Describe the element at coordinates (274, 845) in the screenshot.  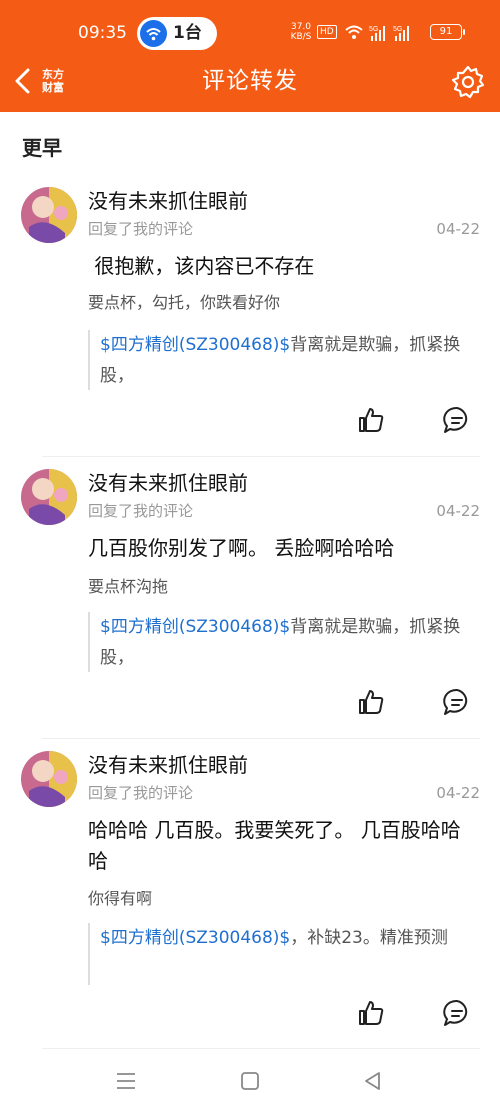
I see `reply-content: 哈哈哈 几百股。我要笑死了。 几百股哈哈哈` at that location.